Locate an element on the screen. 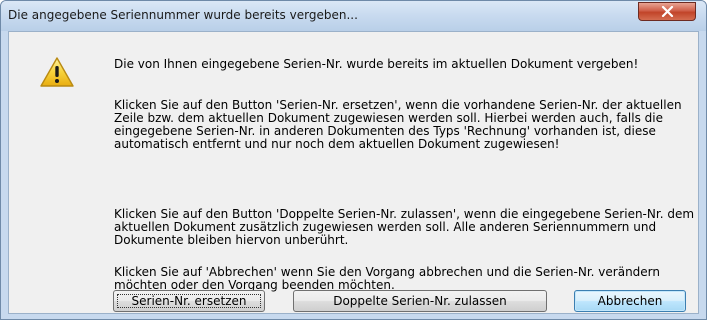 This screenshot has width=709, height=322. cancel-label: Abbrechen is located at coordinates (630, 301).